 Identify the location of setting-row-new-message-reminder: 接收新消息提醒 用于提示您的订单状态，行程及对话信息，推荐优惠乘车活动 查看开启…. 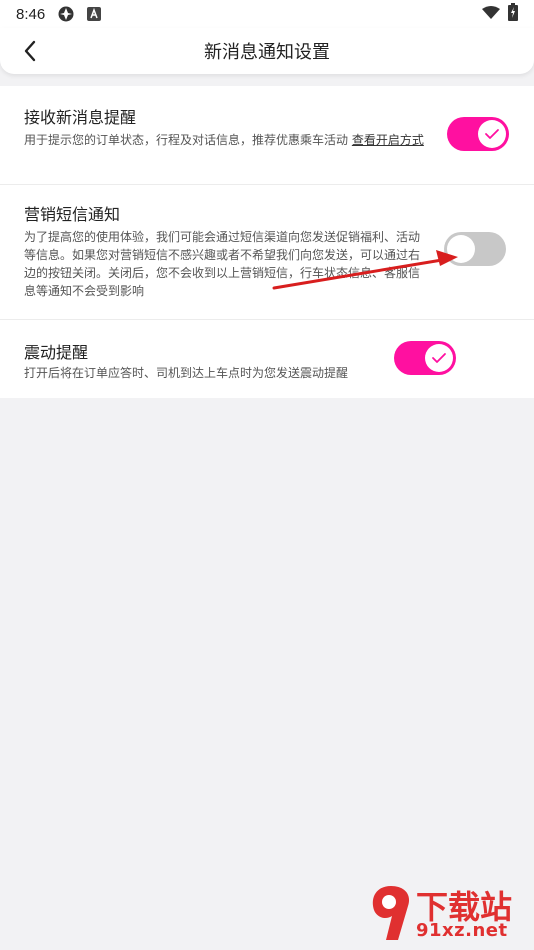
(267, 135).